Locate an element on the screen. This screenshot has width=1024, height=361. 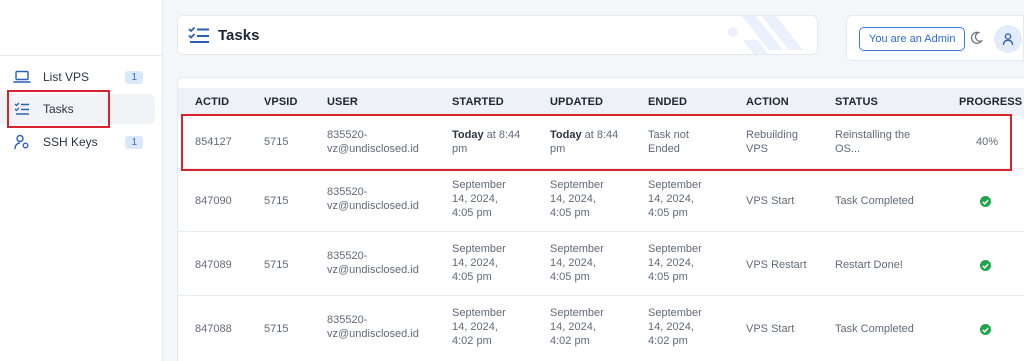
sidebar-item-ssh-keys: SSH Keys 1 is located at coordinates (77, 142).